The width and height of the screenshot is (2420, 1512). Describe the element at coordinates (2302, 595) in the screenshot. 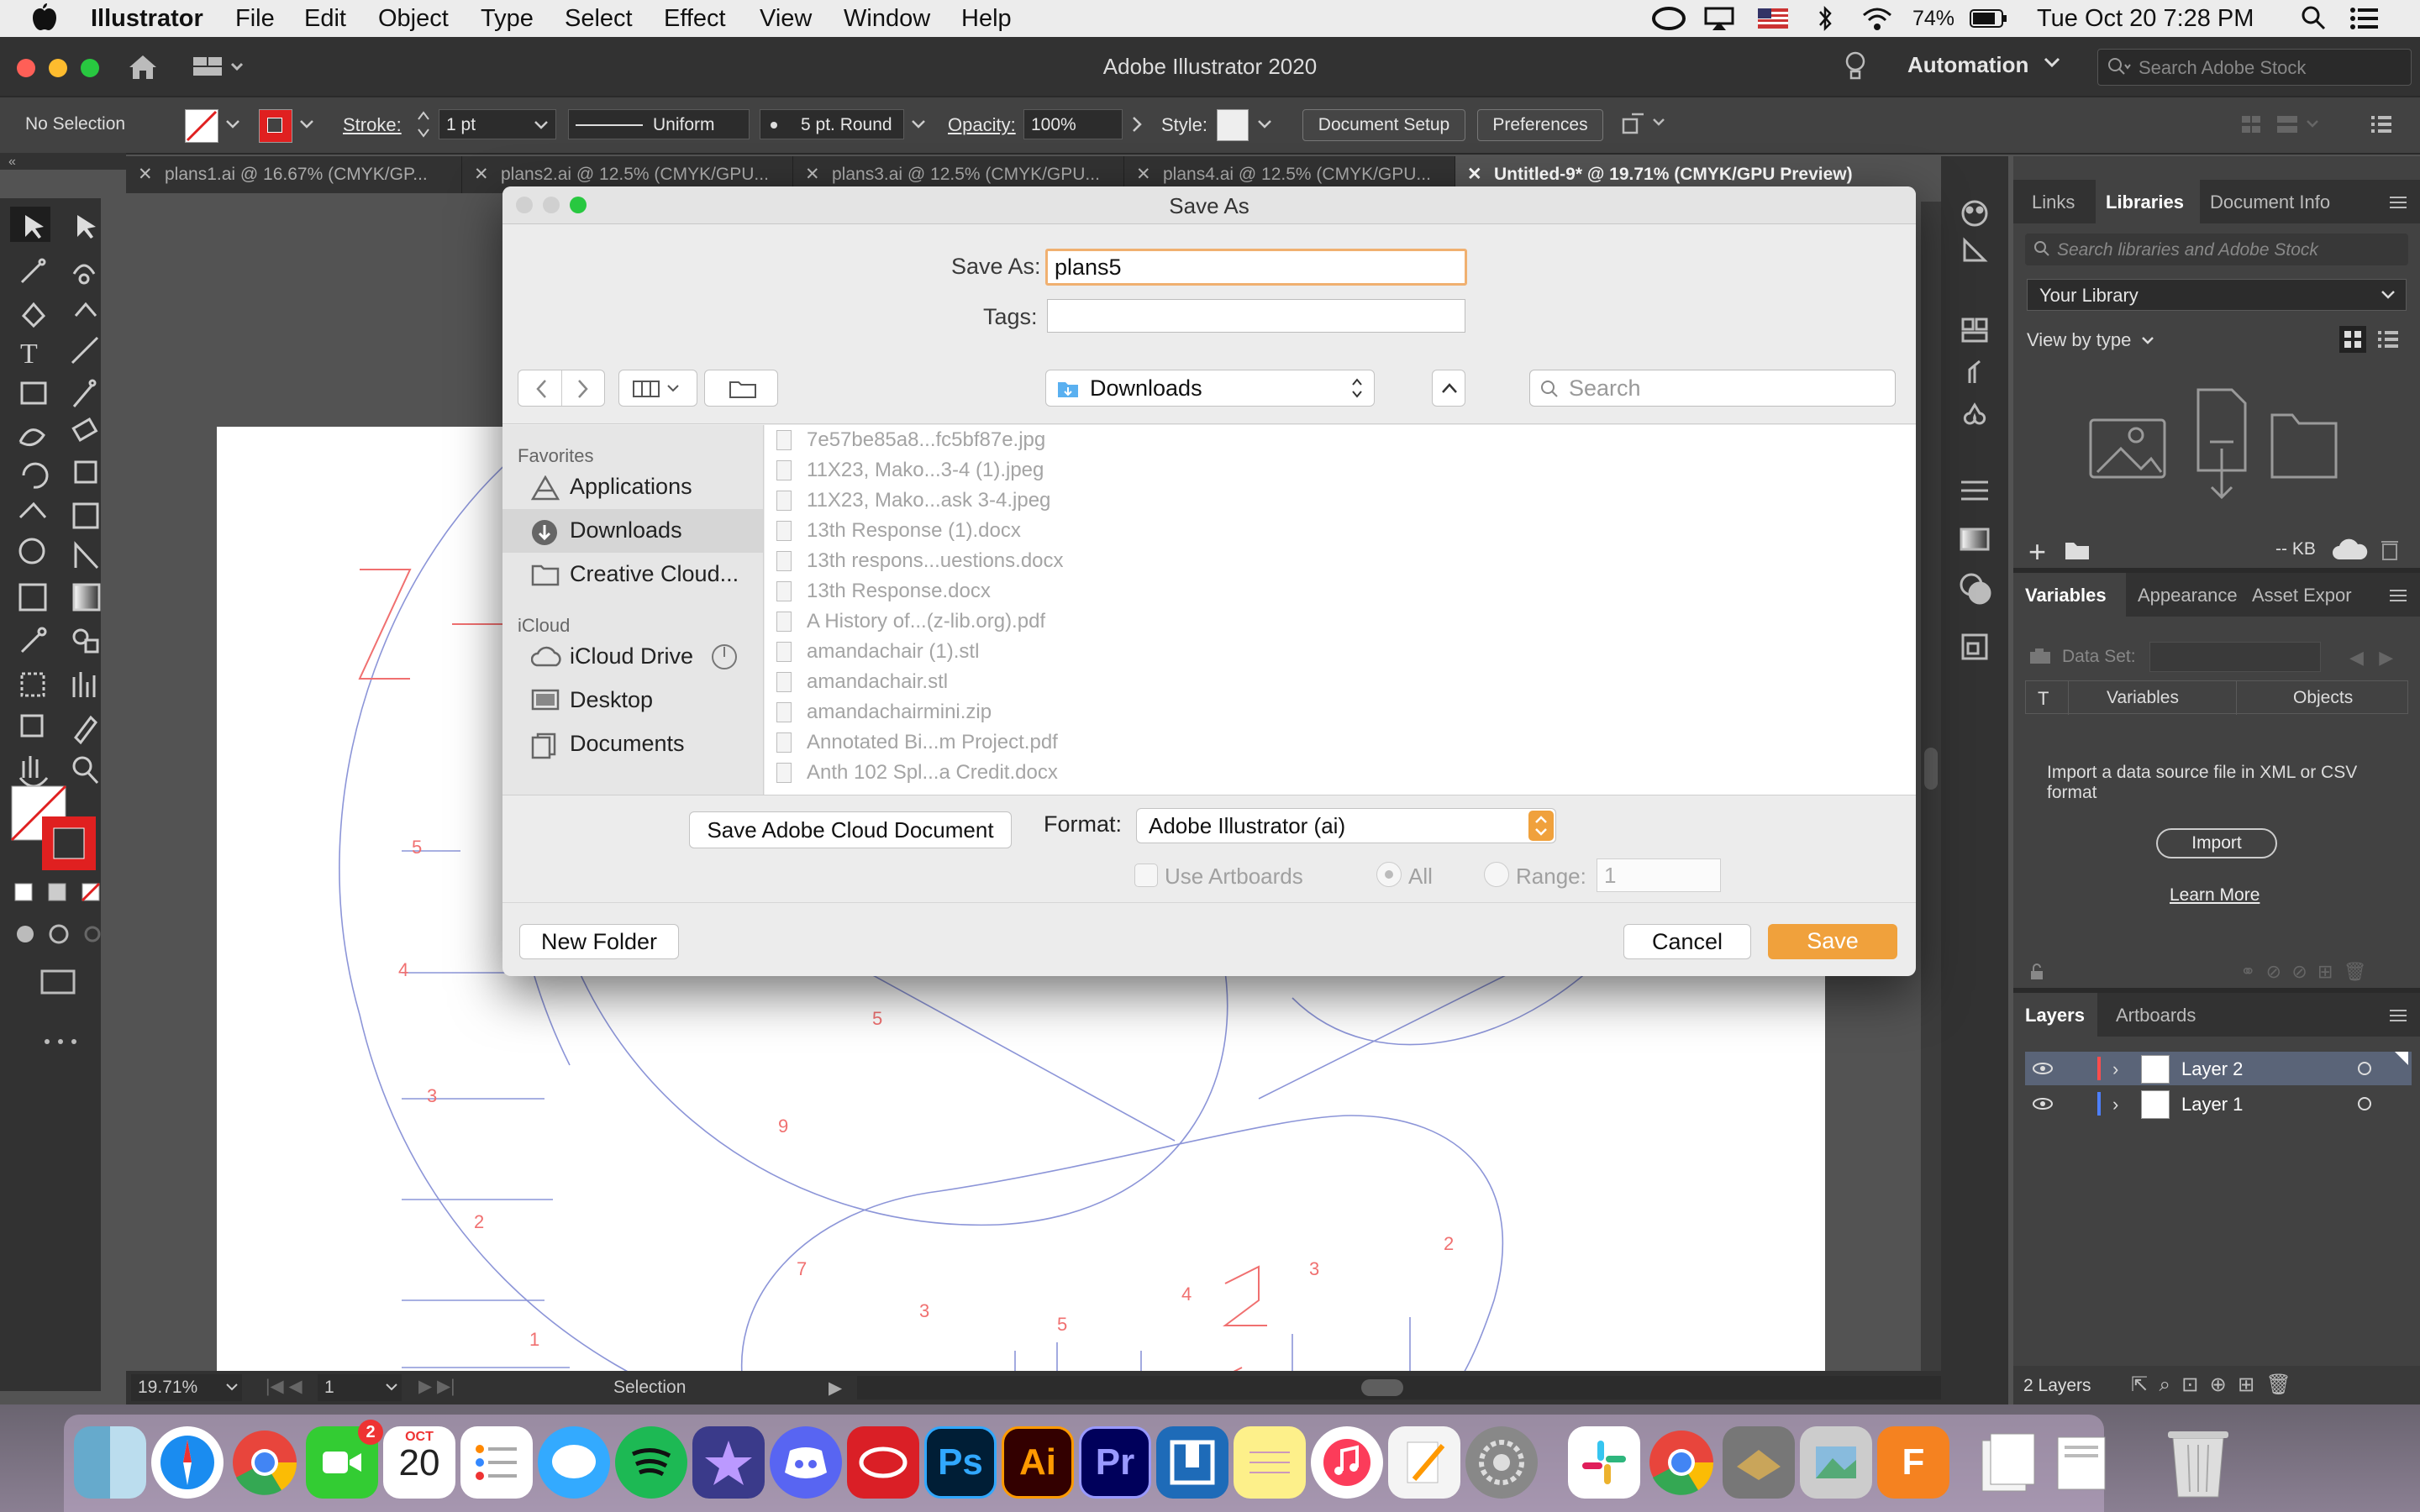

I see `tab-asset-export: Asset Expor` at that location.